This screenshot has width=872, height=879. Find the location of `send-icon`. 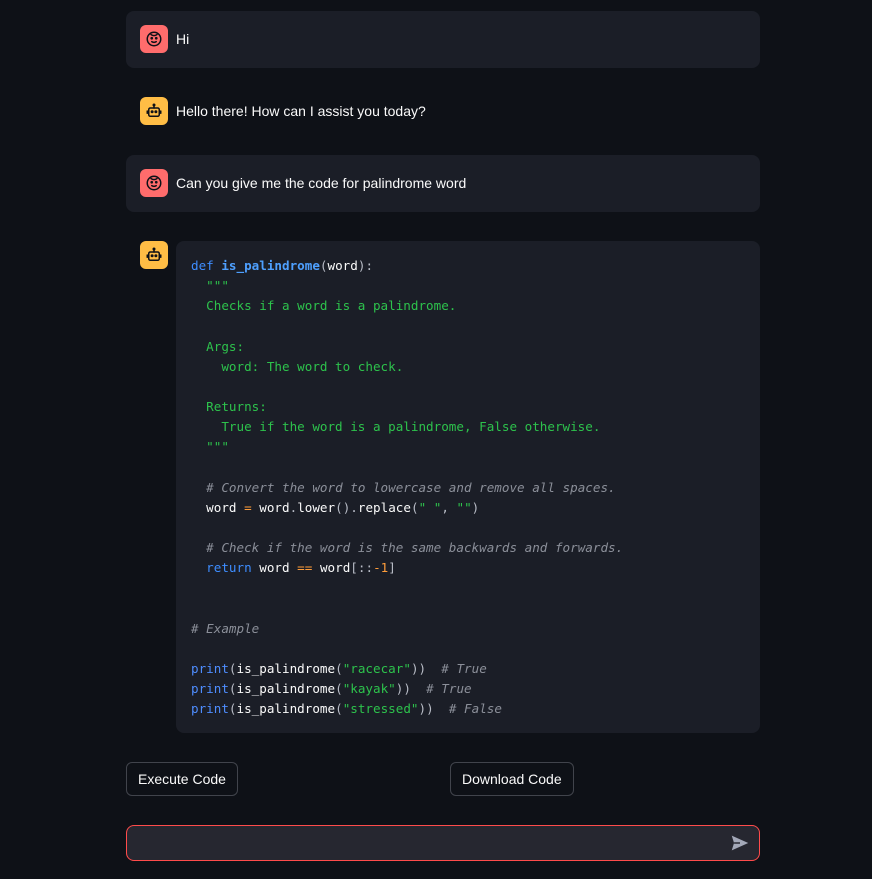

send-icon is located at coordinates (740, 843).